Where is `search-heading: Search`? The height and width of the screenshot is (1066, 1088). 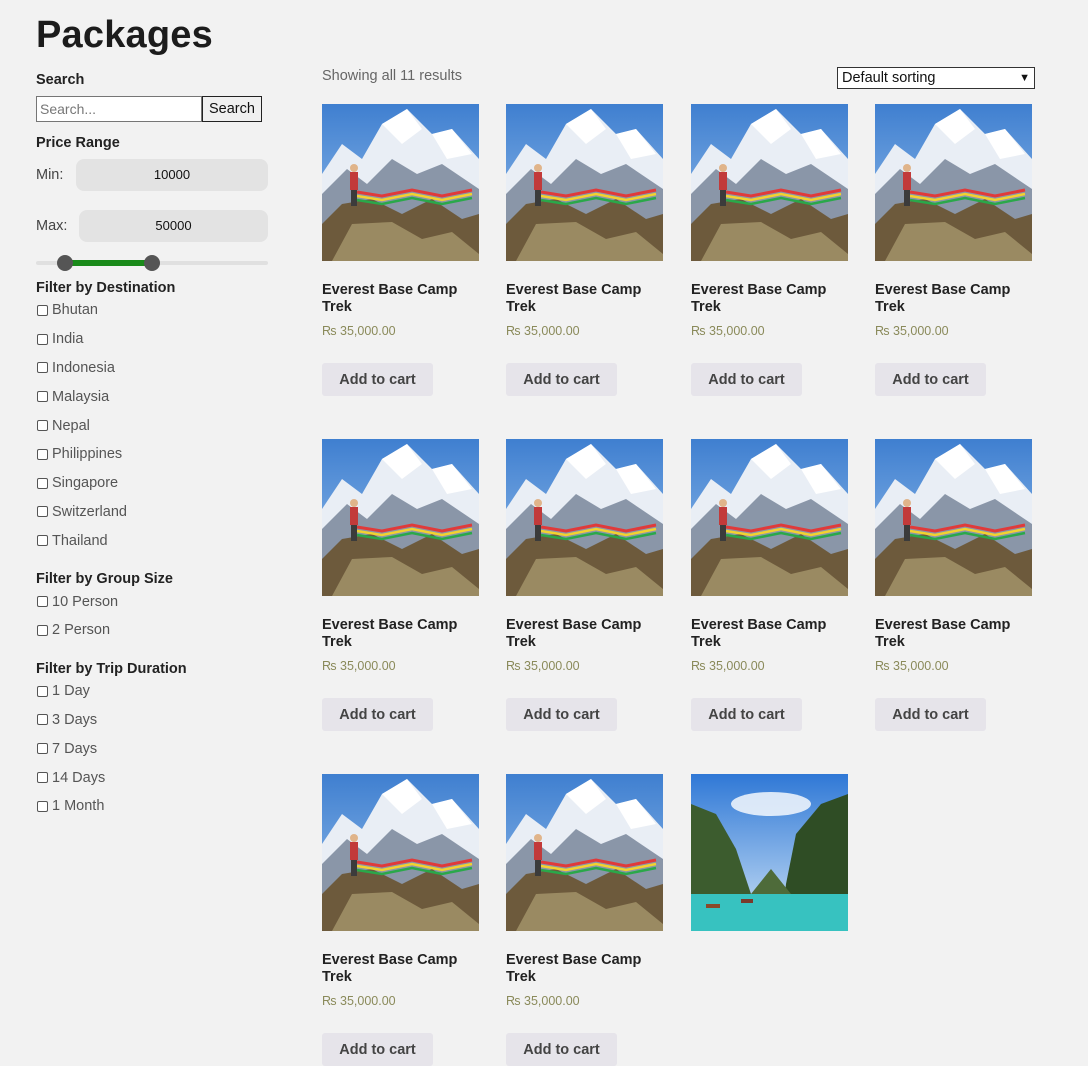
search-heading: Search is located at coordinates (60, 80).